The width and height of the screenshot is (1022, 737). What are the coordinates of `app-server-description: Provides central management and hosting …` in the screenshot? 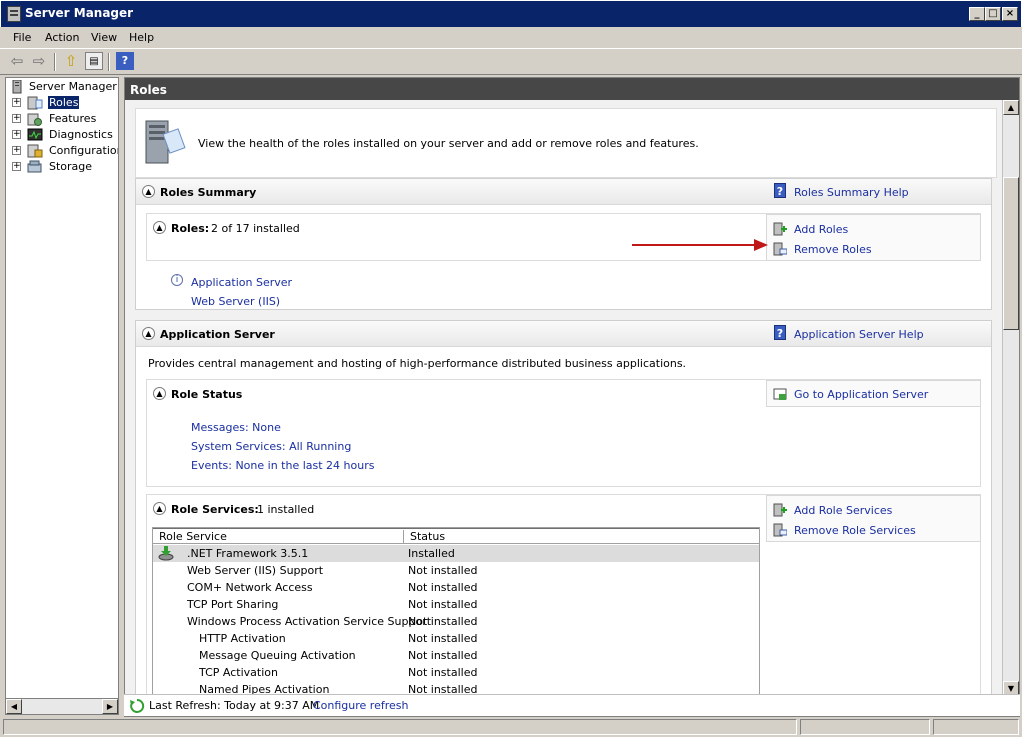 It's located at (417, 363).